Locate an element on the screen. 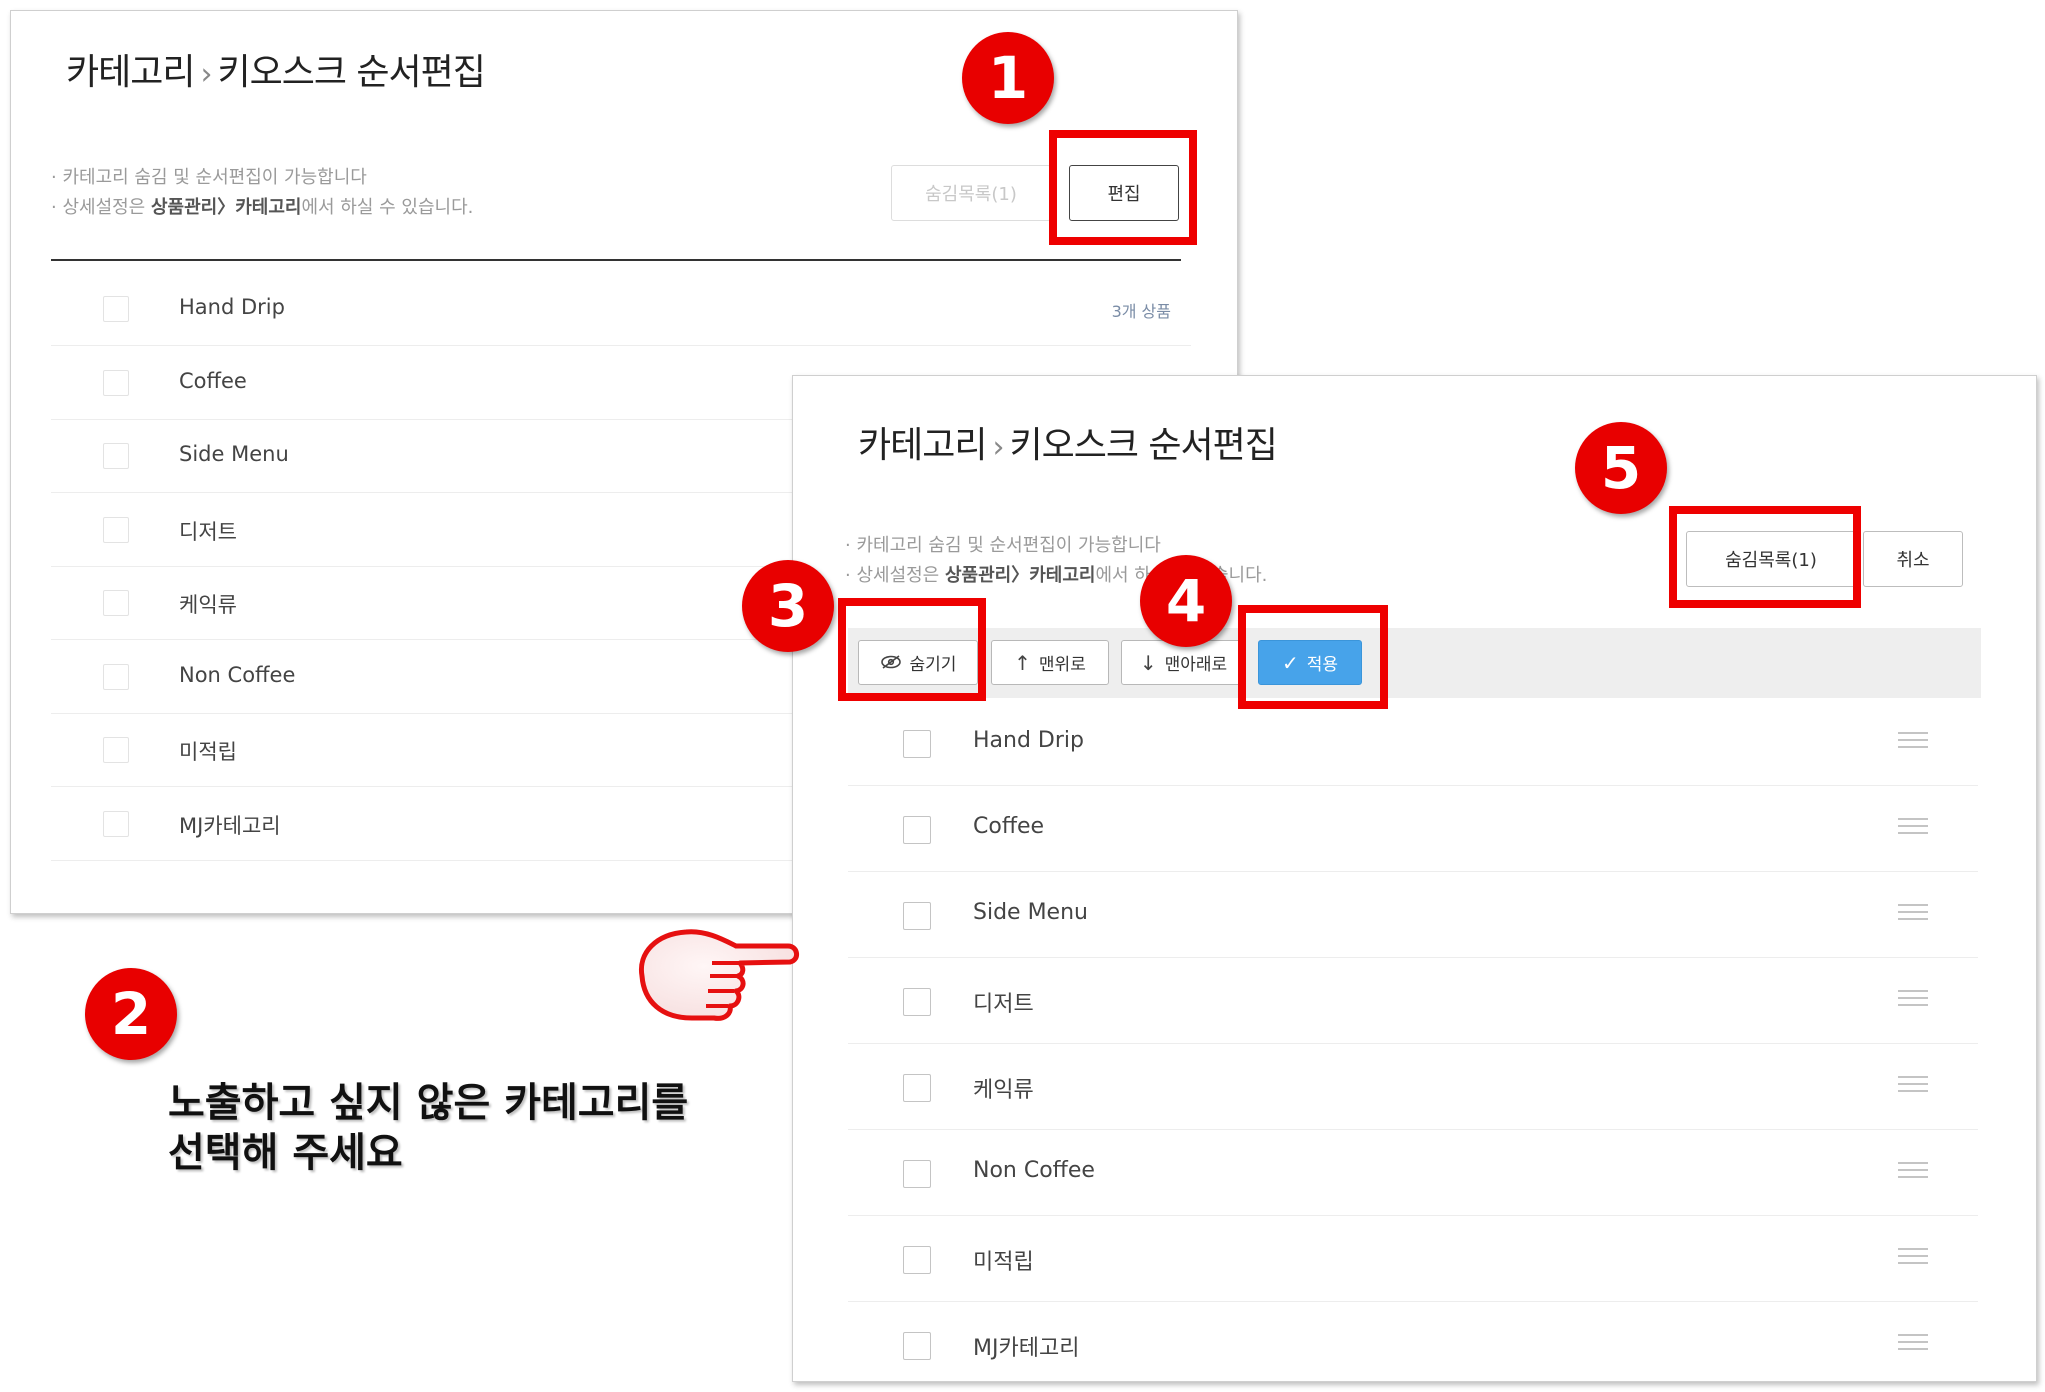  list-top-rule is located at coordinates (616, 260).